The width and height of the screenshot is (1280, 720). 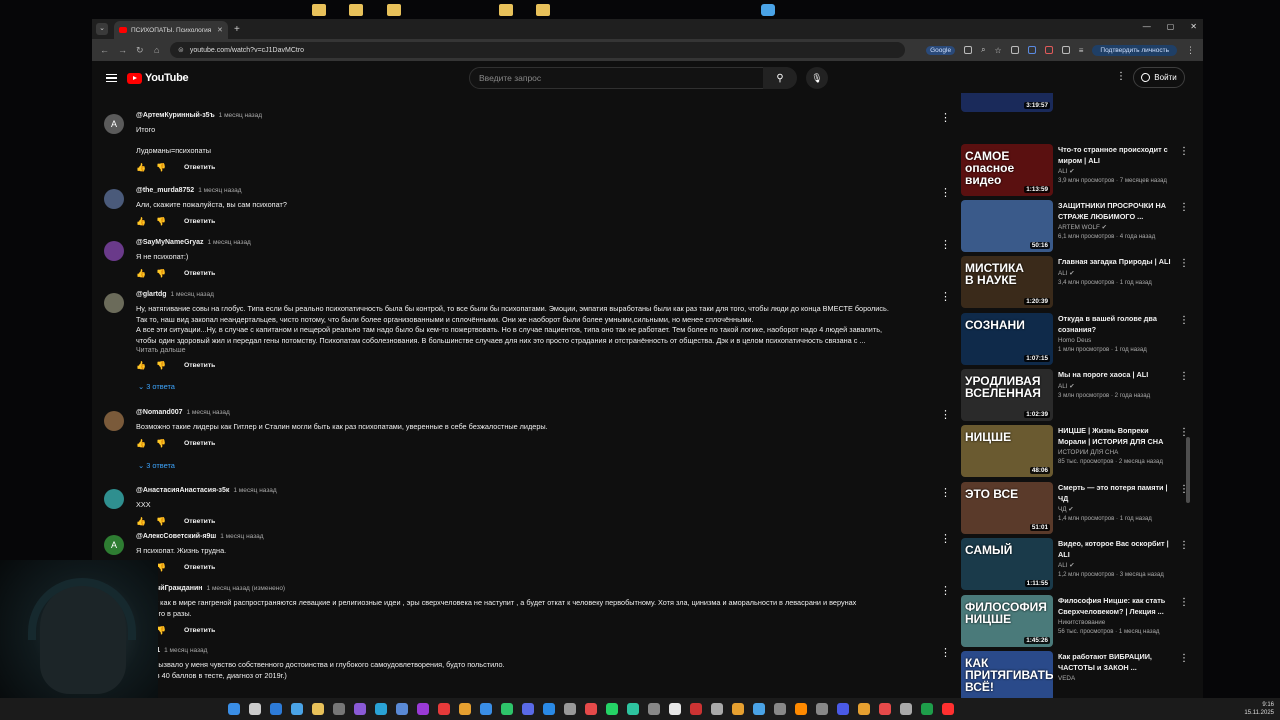 I want to click on dislike-icon: 👎, so click(x=161, y=521).